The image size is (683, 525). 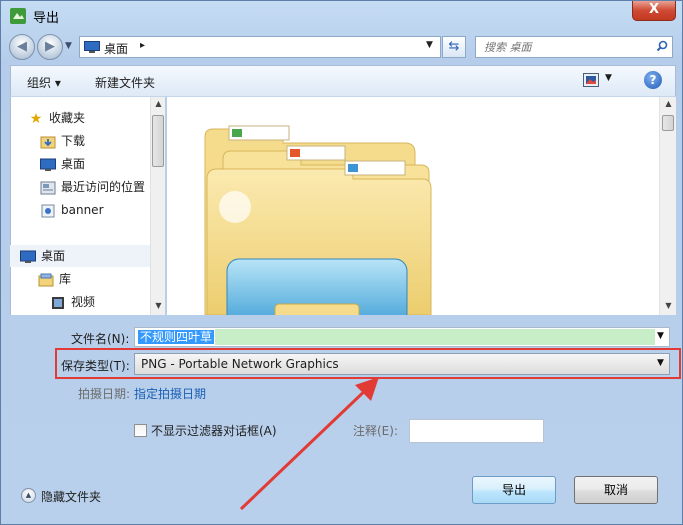 I want to click on app-icon, so click(x=18, y=16).